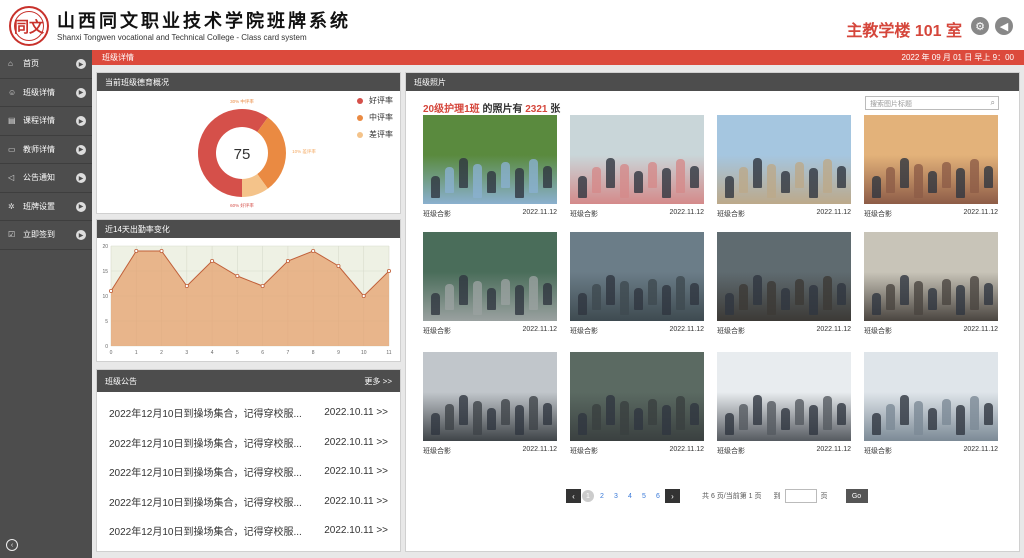  Describe the element at coordinates (161, 353) in the screenshot. I see `x-tick-label: 2` at that location.